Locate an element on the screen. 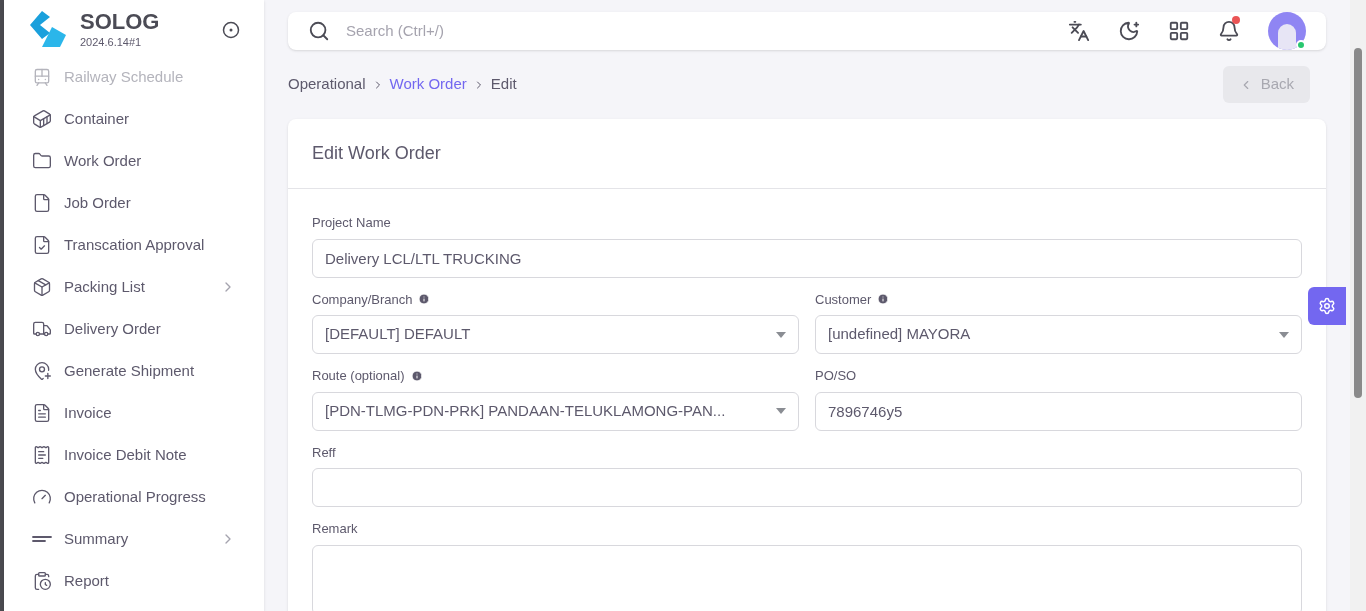 The height and width of the screenshot is (611, 1366). sidebar-item: Delivery Order is located at coordinates (134, 329).